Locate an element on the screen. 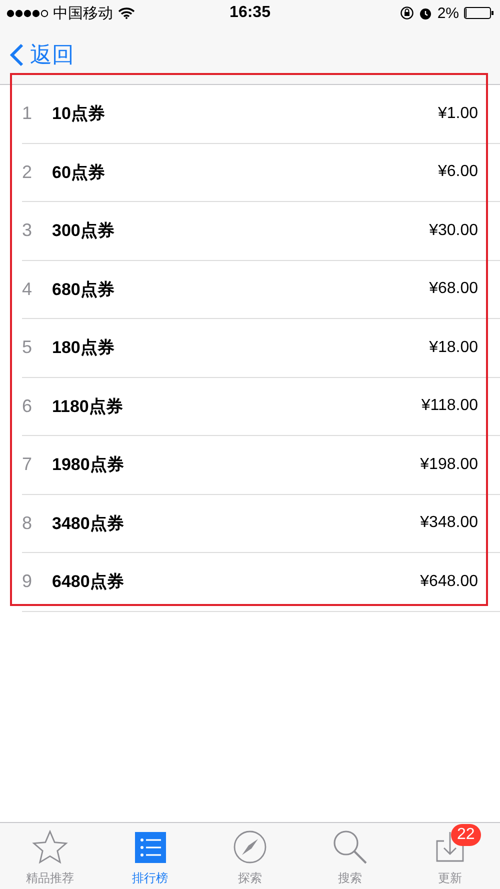 The image size is (500, 889). chevron-icon is located at coordinates (17, 55).